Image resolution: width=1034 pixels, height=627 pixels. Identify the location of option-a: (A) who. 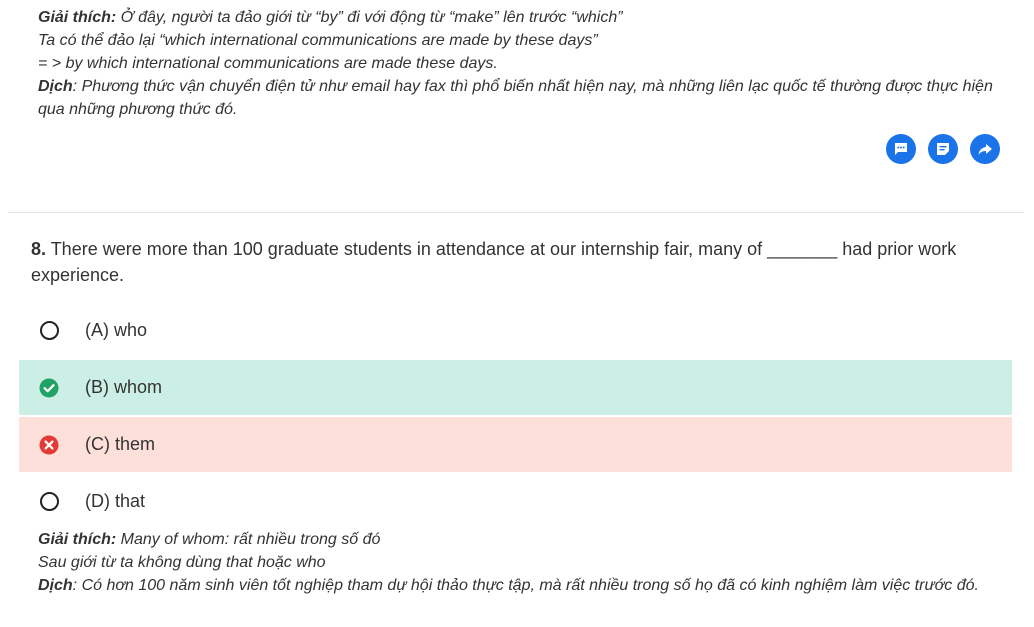
(515, 330).